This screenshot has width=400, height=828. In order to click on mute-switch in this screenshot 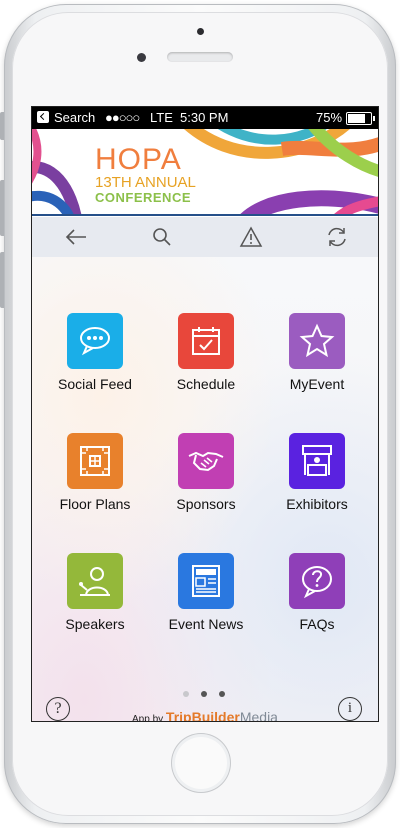, I will do `click(2, 126)`.